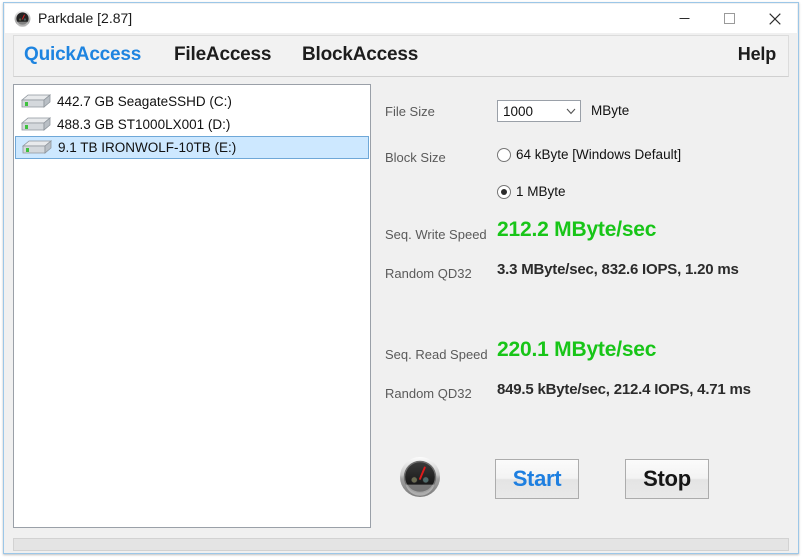 The width and height of the screenshot is (804, 559). I want to click on radio-block-64kbyte: 64 kByte [Windows Default], so click(589, 154).